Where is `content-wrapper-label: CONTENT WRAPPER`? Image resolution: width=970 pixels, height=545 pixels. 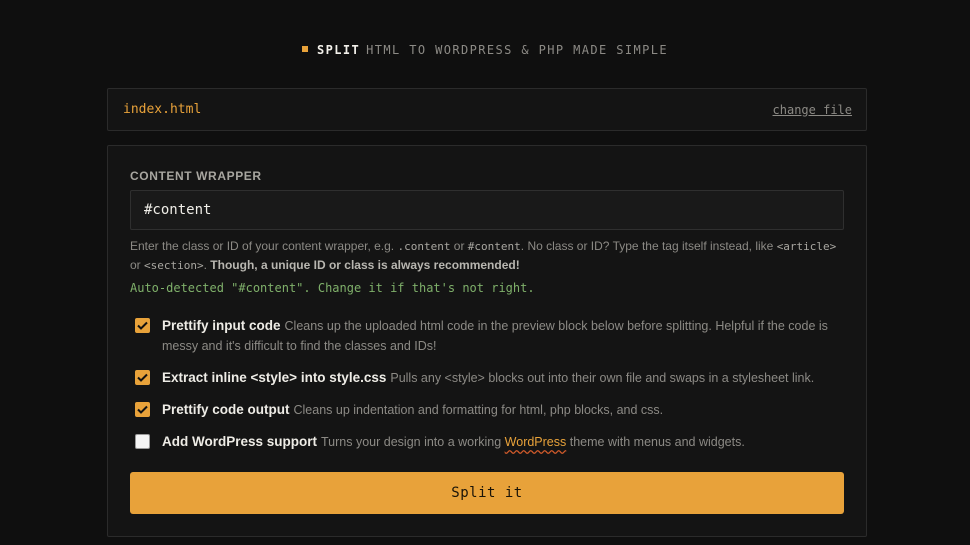 content-wrapper-label: CONTENT WRAPPER is located at coordinates (196, 176).